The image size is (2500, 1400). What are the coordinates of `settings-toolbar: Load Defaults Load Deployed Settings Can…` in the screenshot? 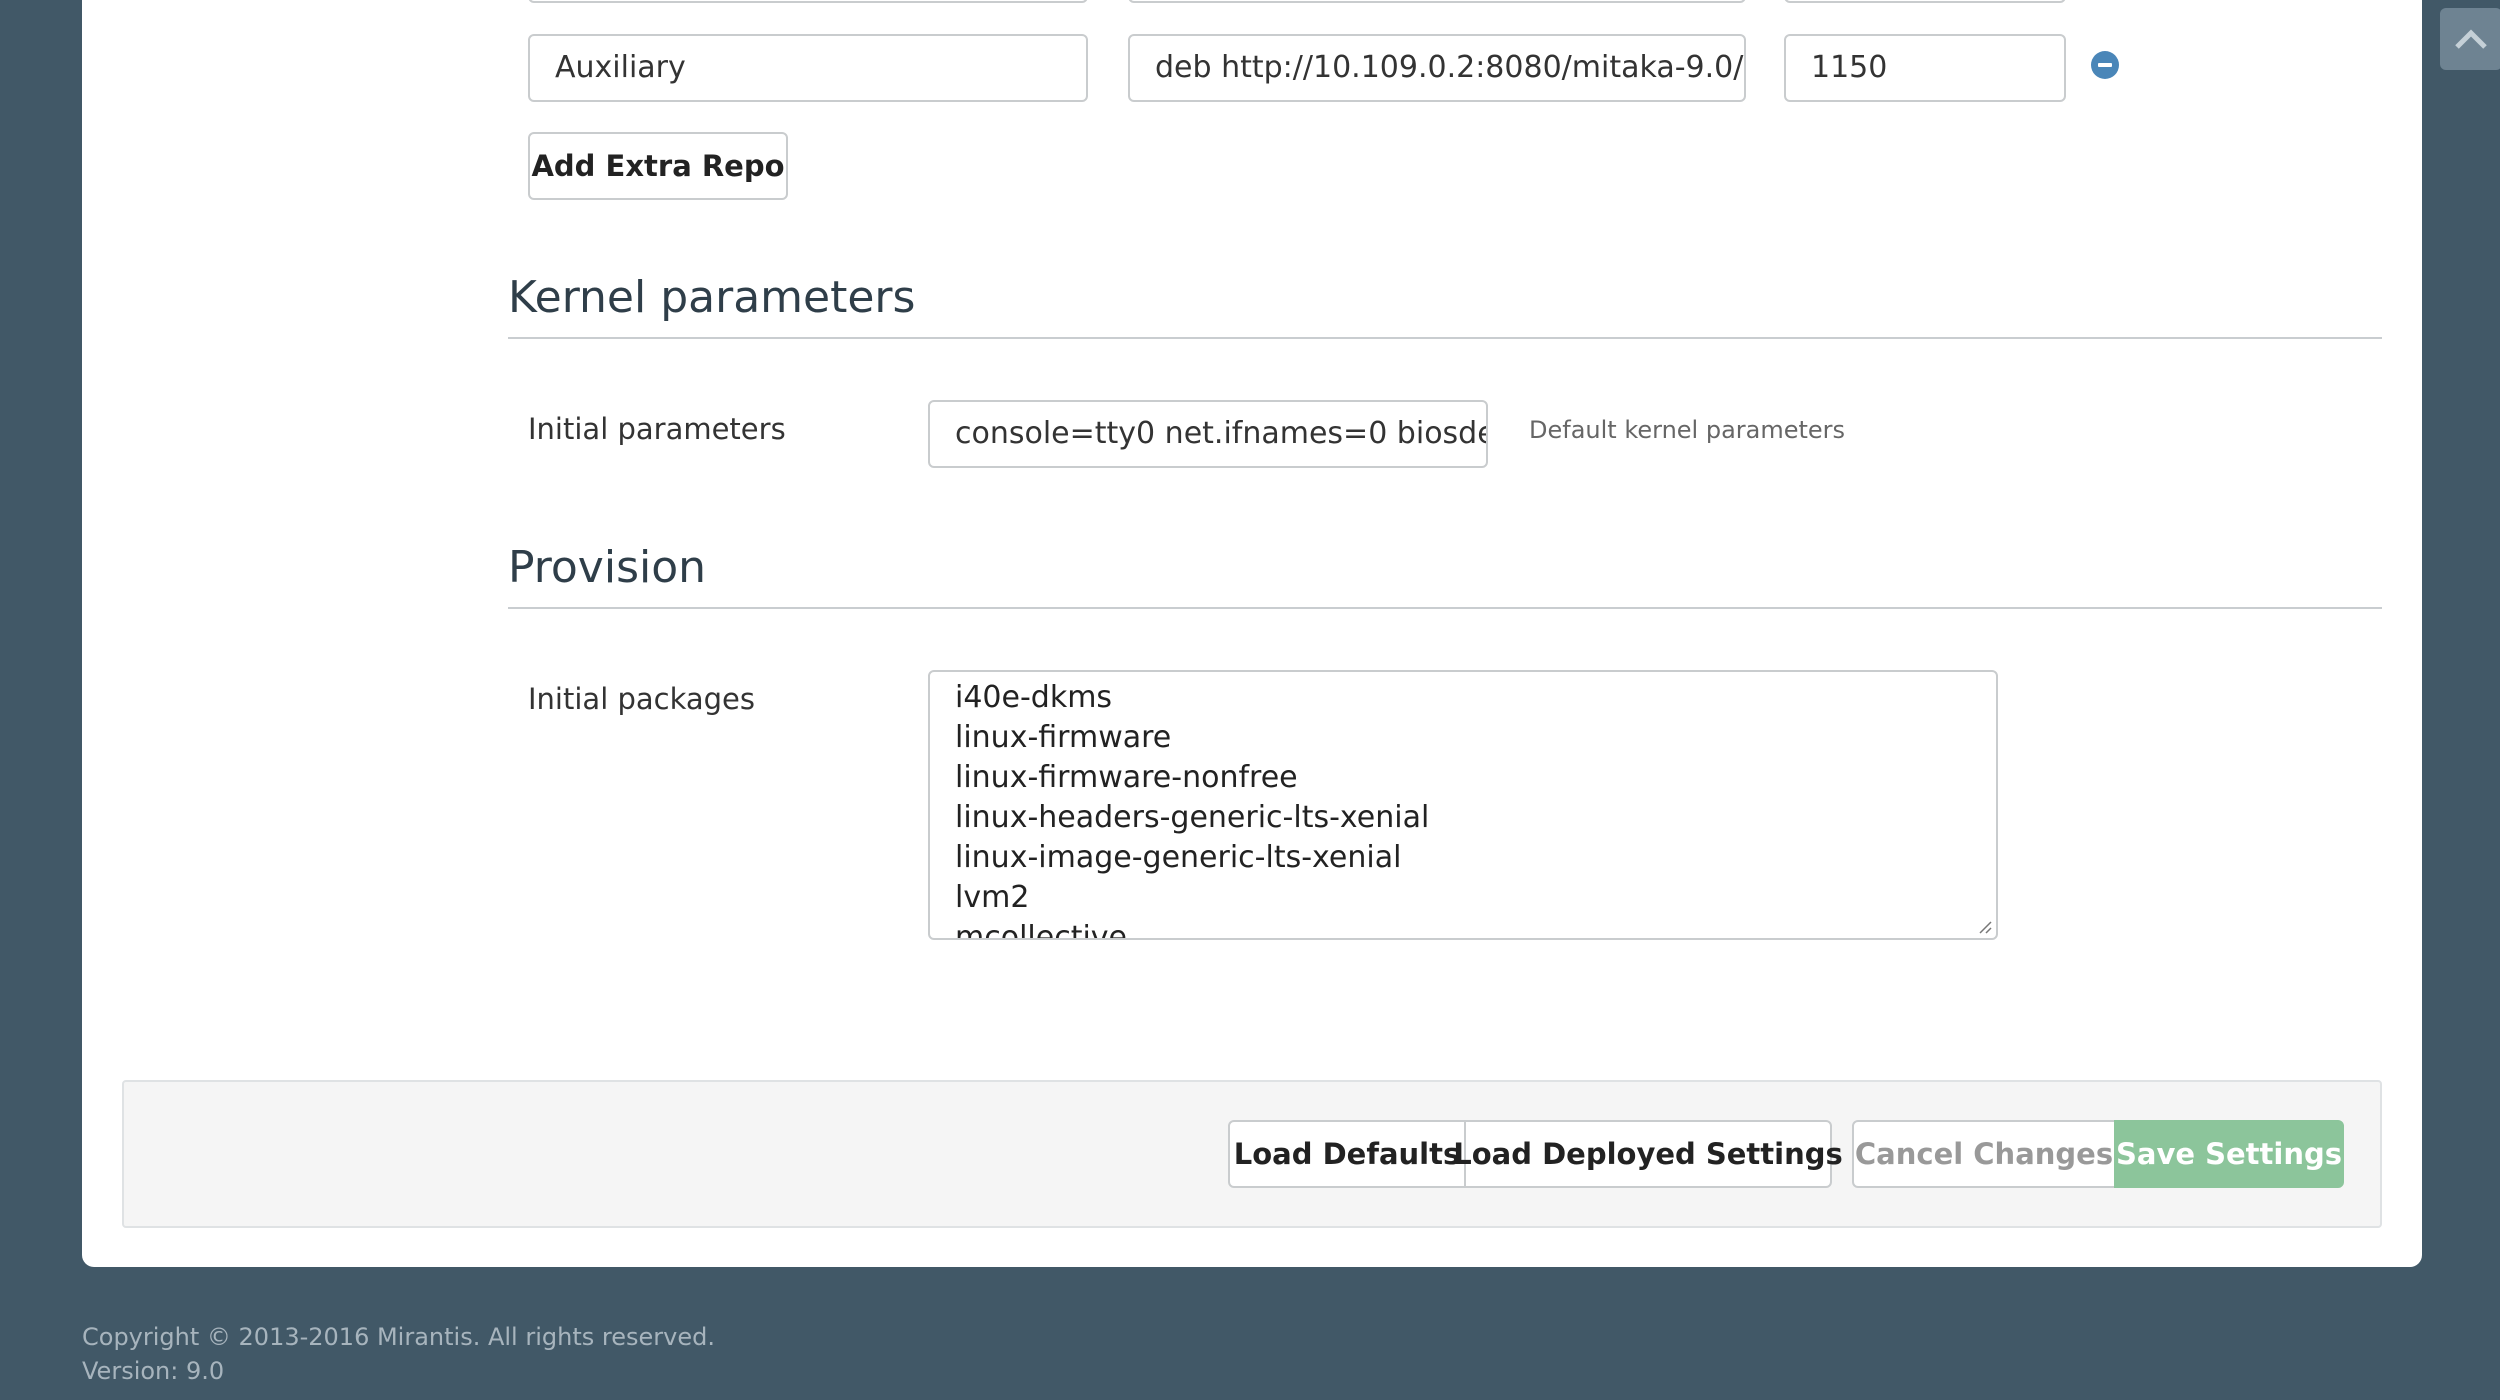 It's located at (1252, 1154).